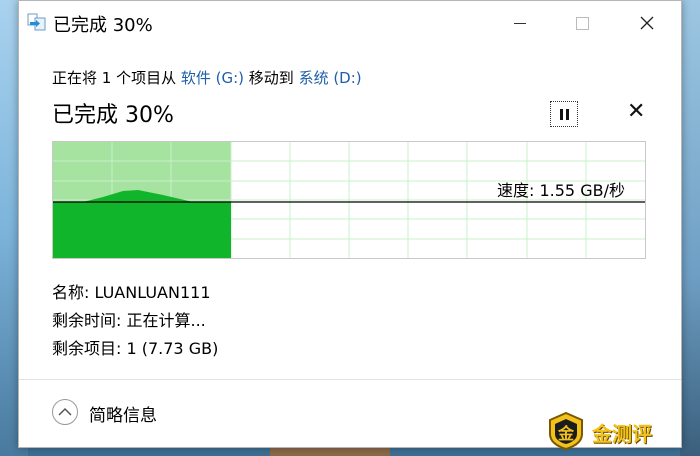 This screenshot has width=700, height=456. I want to click on collapse-details-label: 简略信息, so click(123, 413).